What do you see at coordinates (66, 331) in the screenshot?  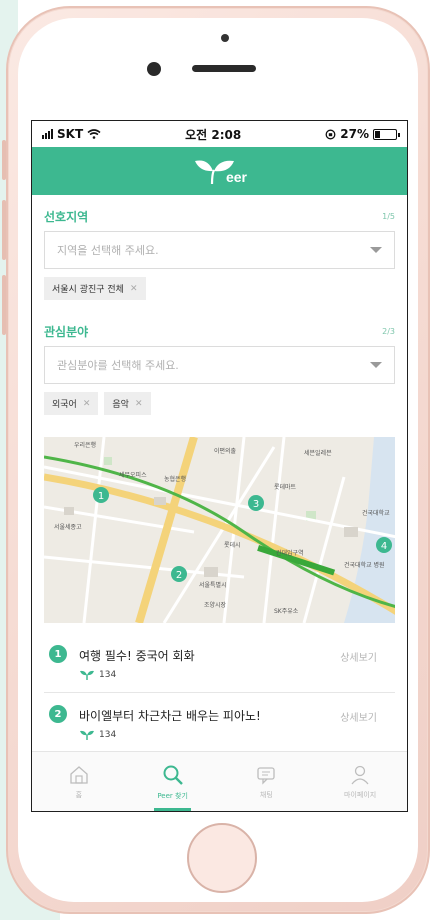 I see `interest-title: 관심분야` at bounding box center [66, 331].